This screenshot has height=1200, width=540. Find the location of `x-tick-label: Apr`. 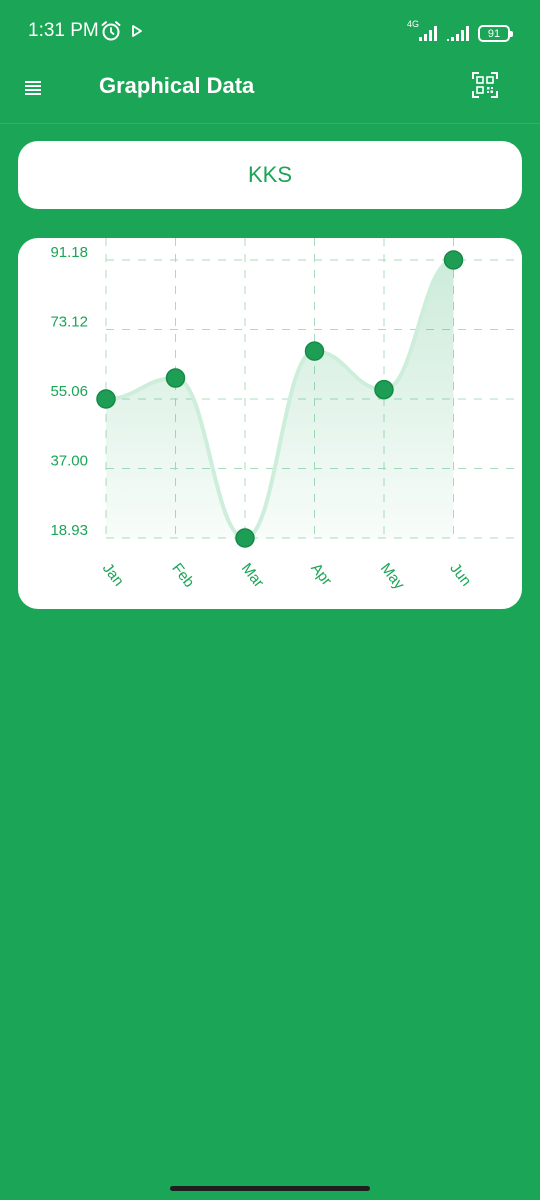

x-tick-label: Apr is located at coordinates (321, 574).